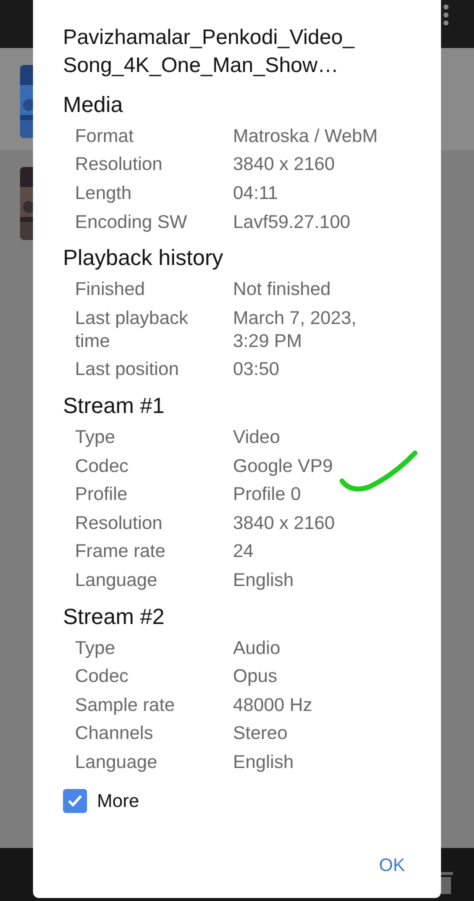 The height and width of the screenshot is (901, 474). I want to click on section-heading: Stream #1, so click(114, 406).